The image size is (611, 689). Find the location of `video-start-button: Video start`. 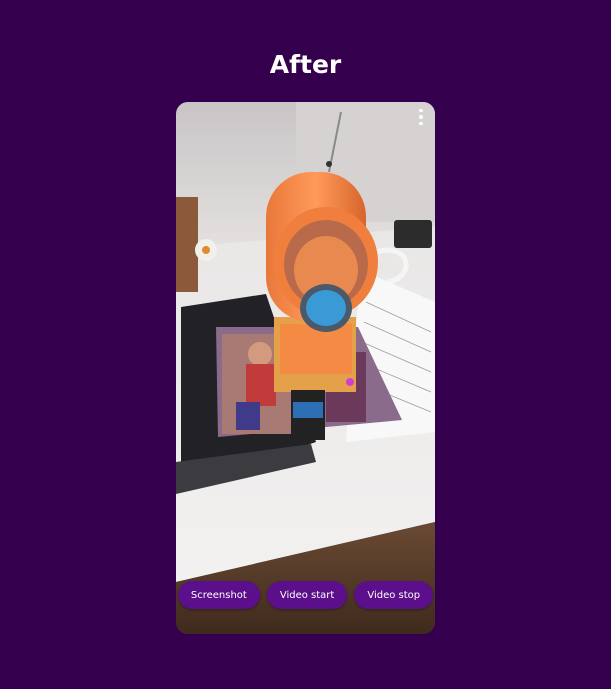

video-start-button: Video start is located at coordinates (307, 595).